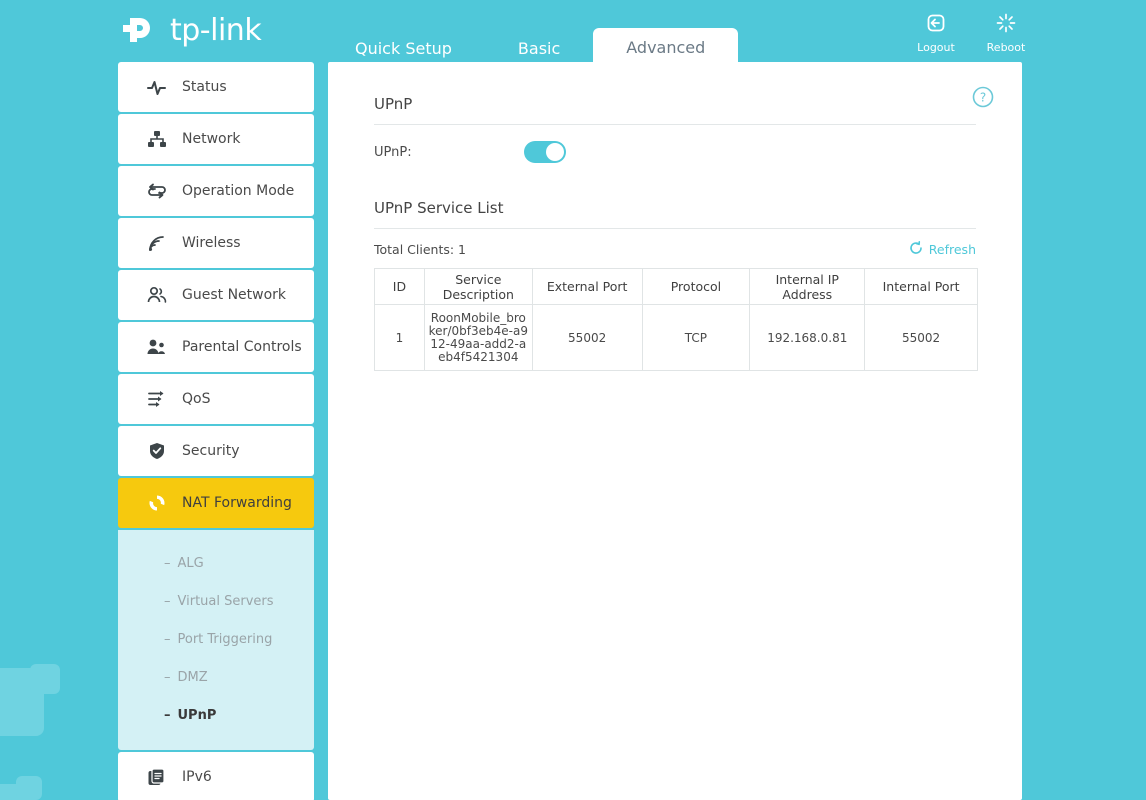 The width and height of the screenshot is (1146, 800). Describe the element at coordinates (921, 286) in the screenshot. I see `column-header-internal-port: Internal Port` at that location.